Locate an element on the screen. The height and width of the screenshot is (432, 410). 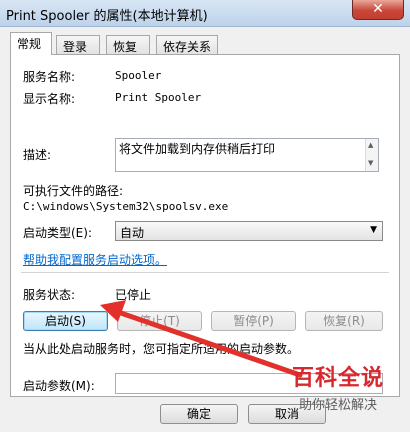
watermark-subtitle: 助你轻松解决 is located at coordinates (337, 405).